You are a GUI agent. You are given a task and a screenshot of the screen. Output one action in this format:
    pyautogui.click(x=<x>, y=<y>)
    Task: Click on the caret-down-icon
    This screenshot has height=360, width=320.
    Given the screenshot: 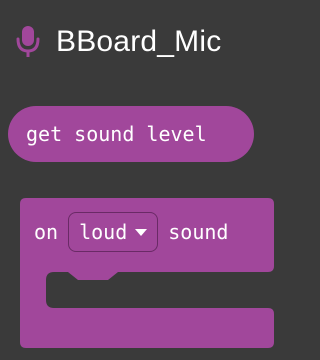 What is the action you would take?
    pyautogui.click(x=141, y=232)
    